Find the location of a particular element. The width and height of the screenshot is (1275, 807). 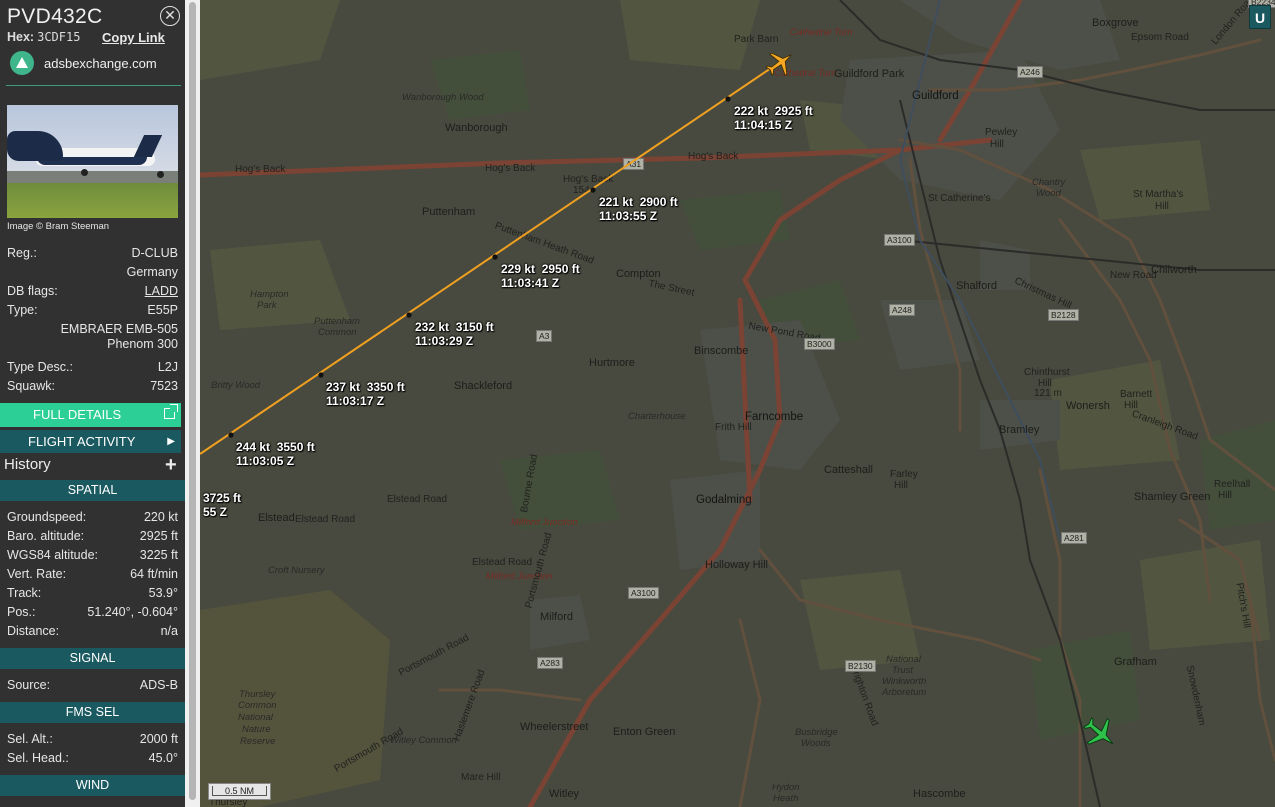

place-hurtmore: Hurtmore is located at coordinates (612, 363).